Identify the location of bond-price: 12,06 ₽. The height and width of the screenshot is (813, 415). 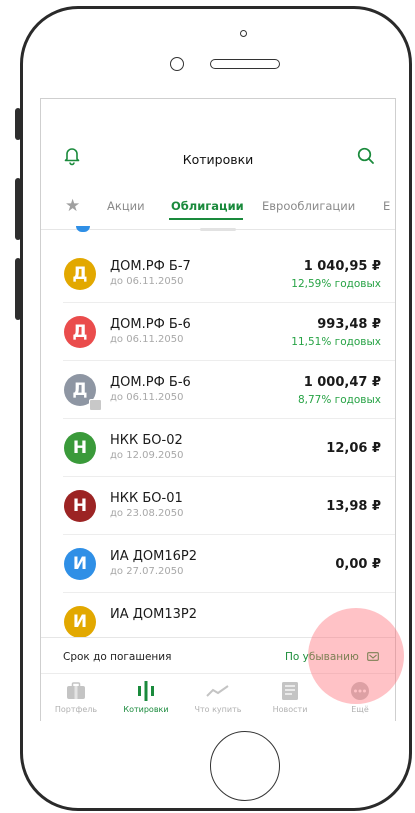
(353, 448).